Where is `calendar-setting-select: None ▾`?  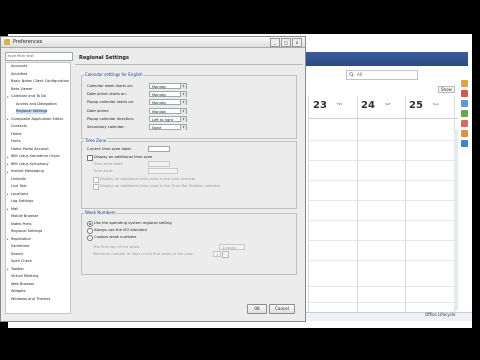 calendar-setting-select: None ▾ is located at coordinates (168, 127).